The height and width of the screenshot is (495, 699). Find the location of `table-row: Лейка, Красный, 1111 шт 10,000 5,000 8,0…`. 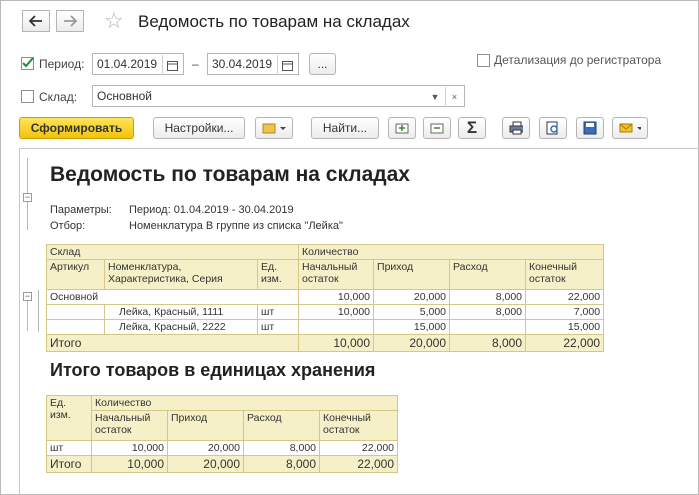

table-row: Лейка, Красный, 1111 шт 10,000 5,000 8,0… is located at coordinates (325, 312).